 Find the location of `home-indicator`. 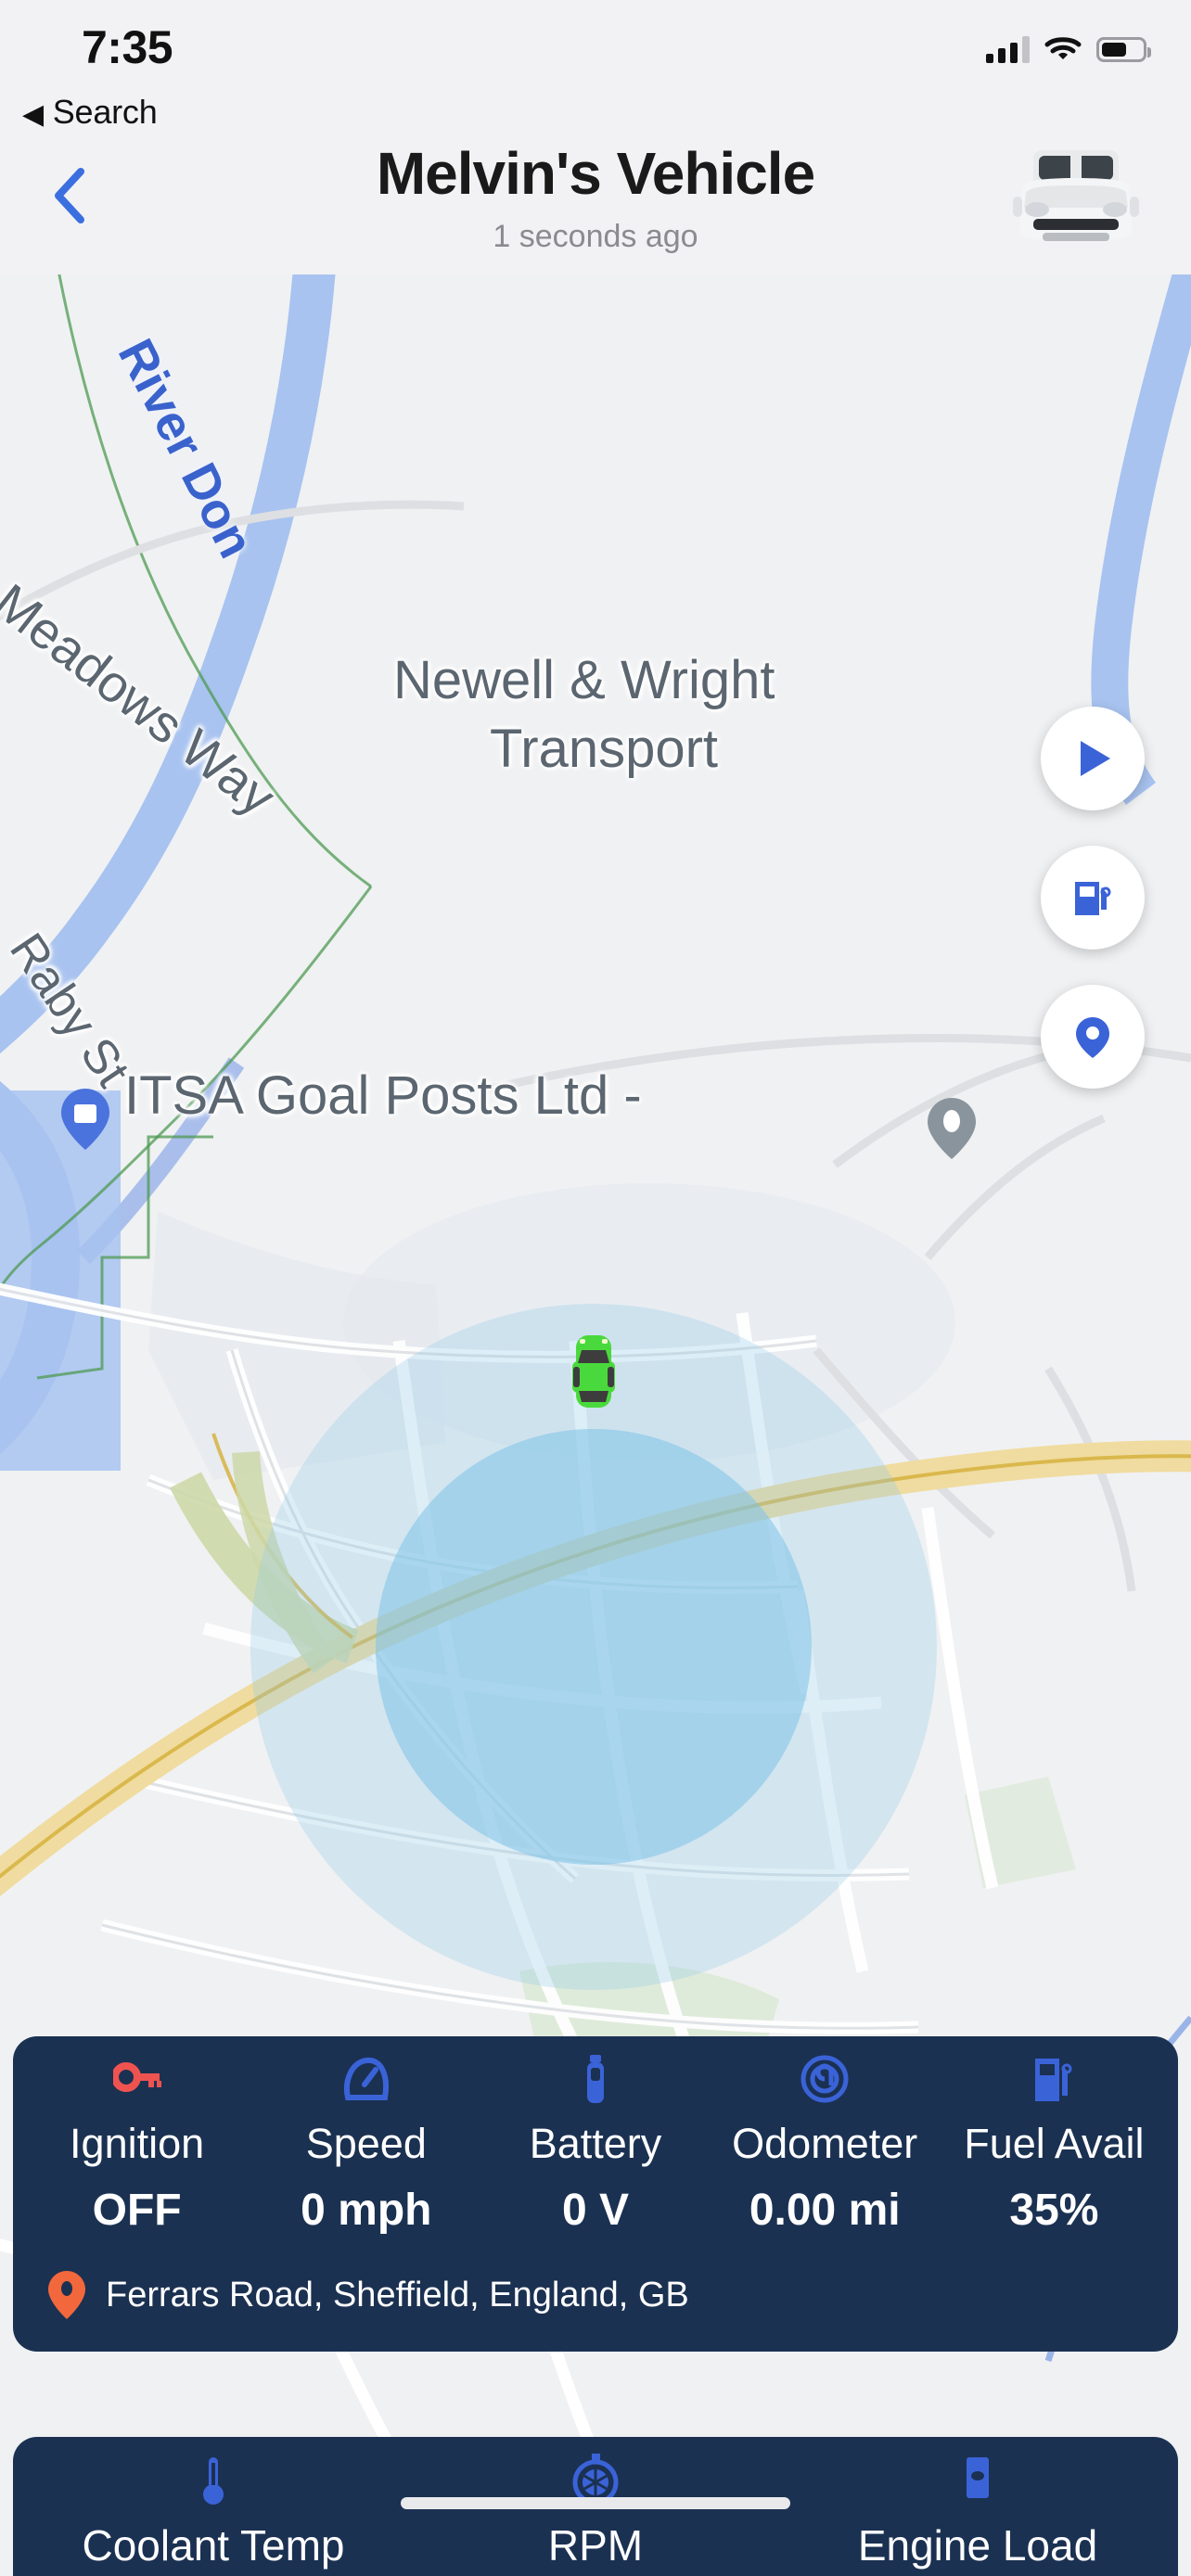

home-indicator is located at coordinates (595, 2503).